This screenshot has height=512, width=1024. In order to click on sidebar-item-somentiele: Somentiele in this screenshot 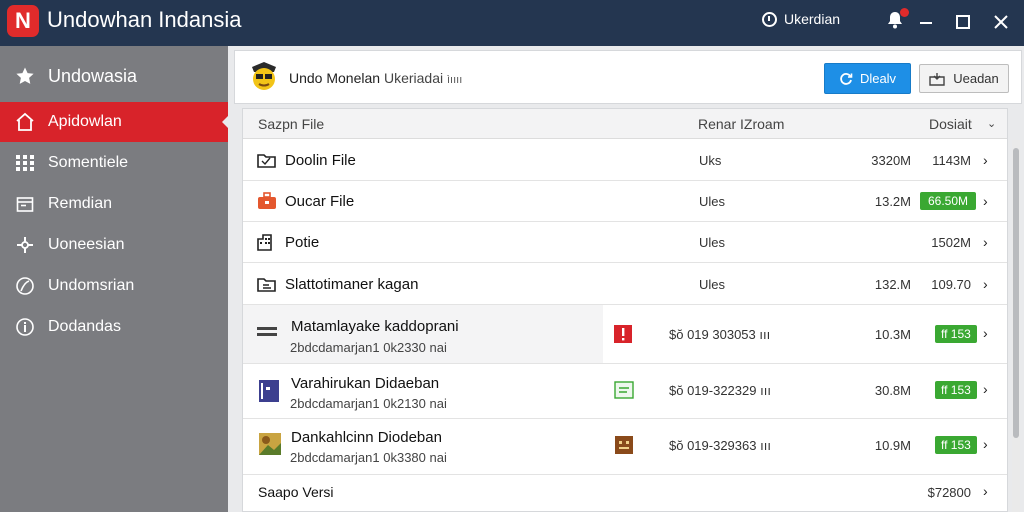, I will do `click(114, 163)`.